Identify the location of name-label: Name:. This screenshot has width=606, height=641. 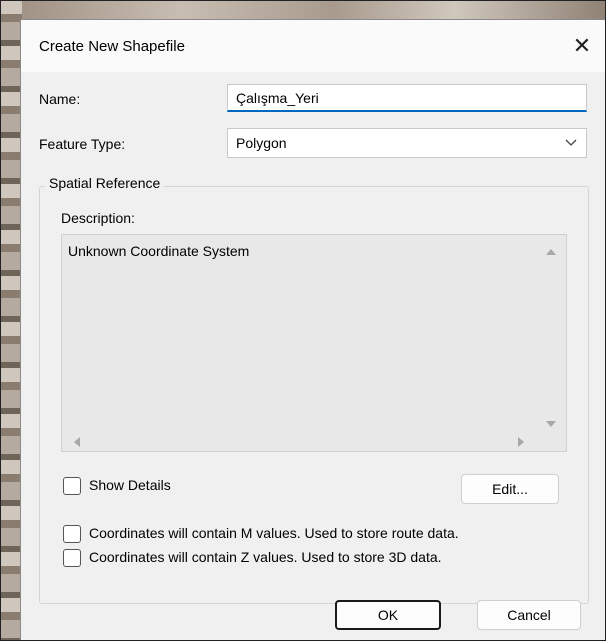
(60, 99).